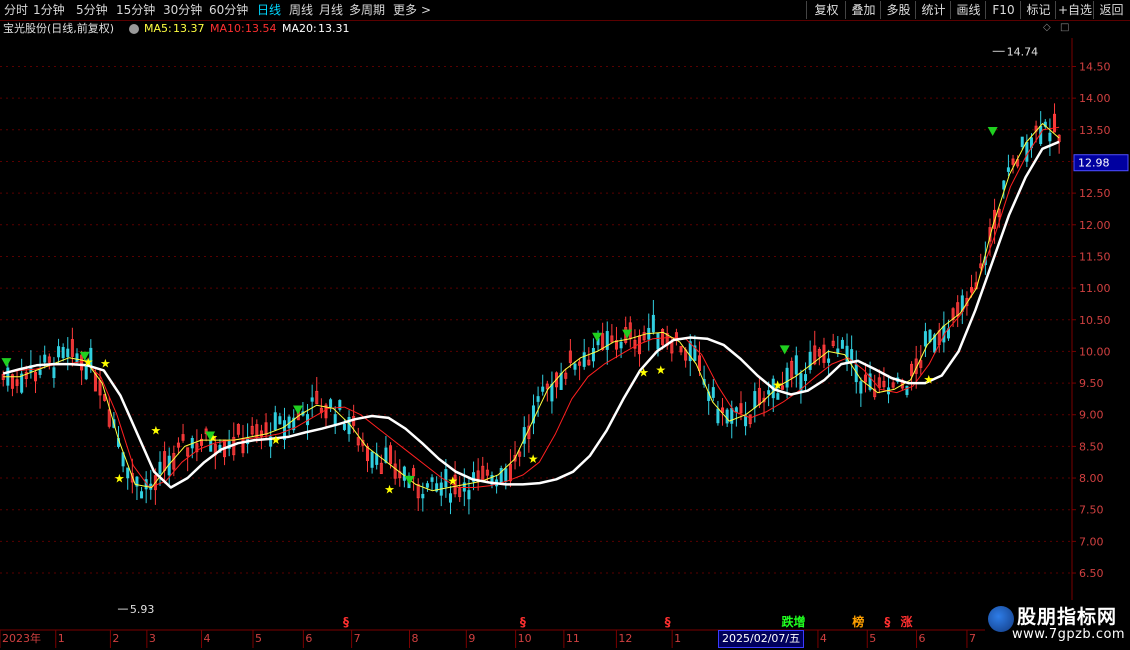 The width and height of the screenshot is (1130, 650). What do you see at coordinates (334, 28) in the screenshot?
I see `ma20-value: 13.31` at bounding box center [334, 28].